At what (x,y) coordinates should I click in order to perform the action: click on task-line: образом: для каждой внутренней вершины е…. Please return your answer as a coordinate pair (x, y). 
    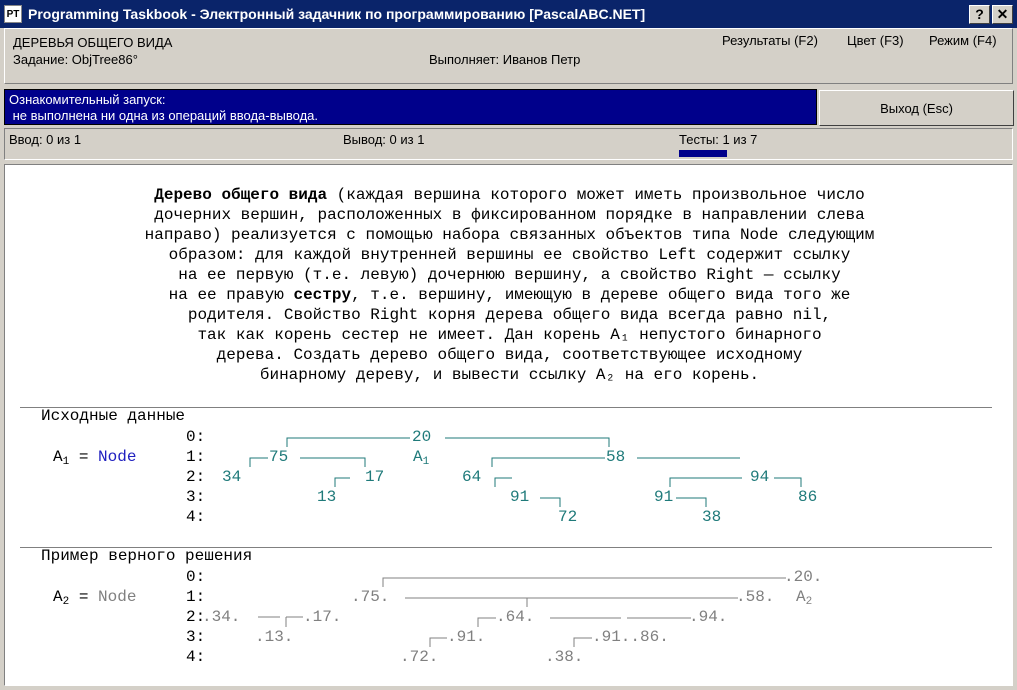
    Looking at the image, I should click on (509, 255).